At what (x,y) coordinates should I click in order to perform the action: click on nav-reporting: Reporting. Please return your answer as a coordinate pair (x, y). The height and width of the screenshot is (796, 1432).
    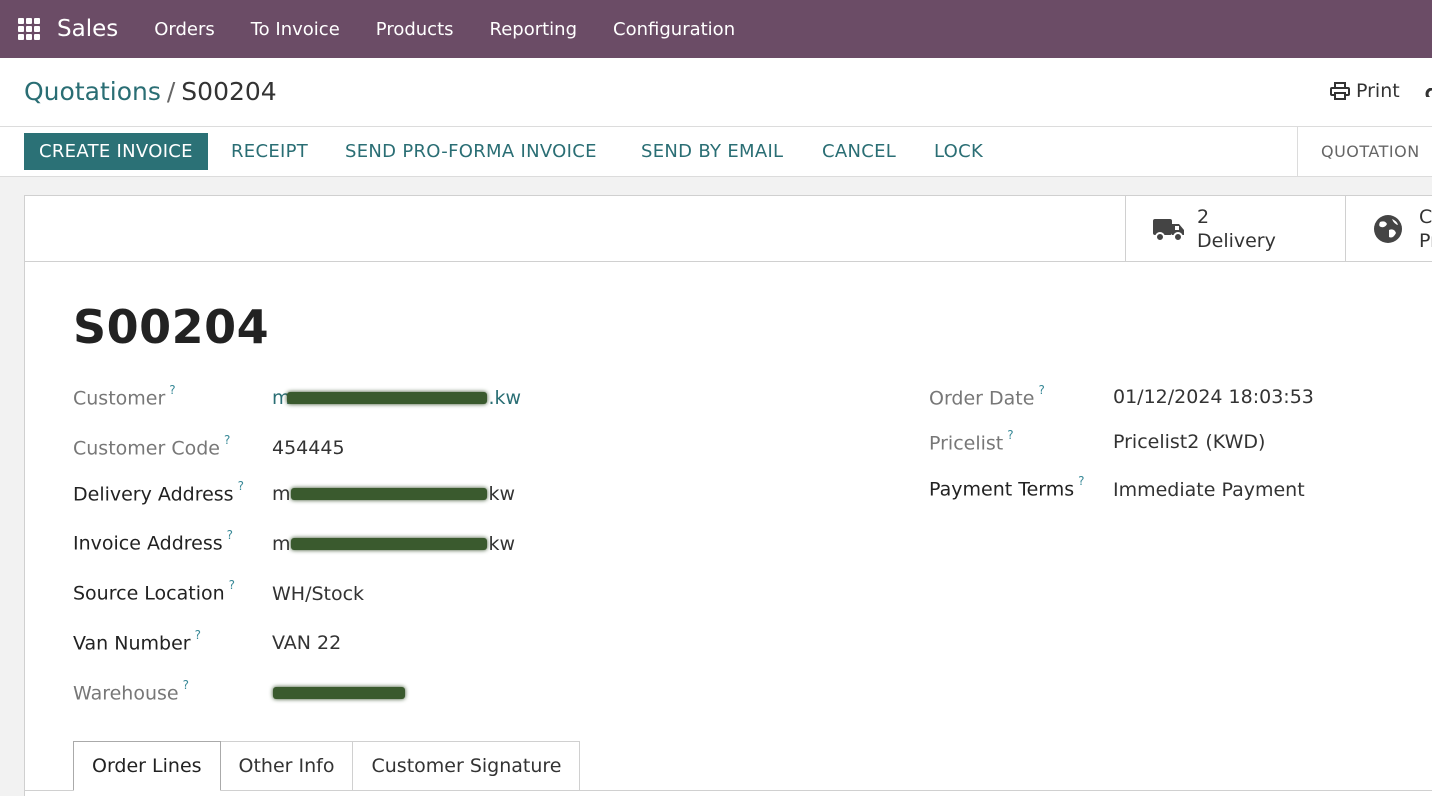
    Looking at the image, I should click on (534, 29).